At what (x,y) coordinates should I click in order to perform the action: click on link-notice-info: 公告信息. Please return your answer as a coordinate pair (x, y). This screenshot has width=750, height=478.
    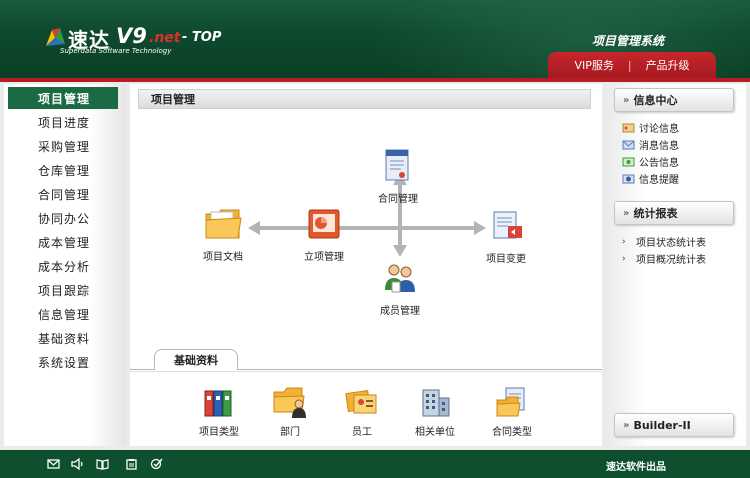
    Looking at the image, I should click on (650, 161).